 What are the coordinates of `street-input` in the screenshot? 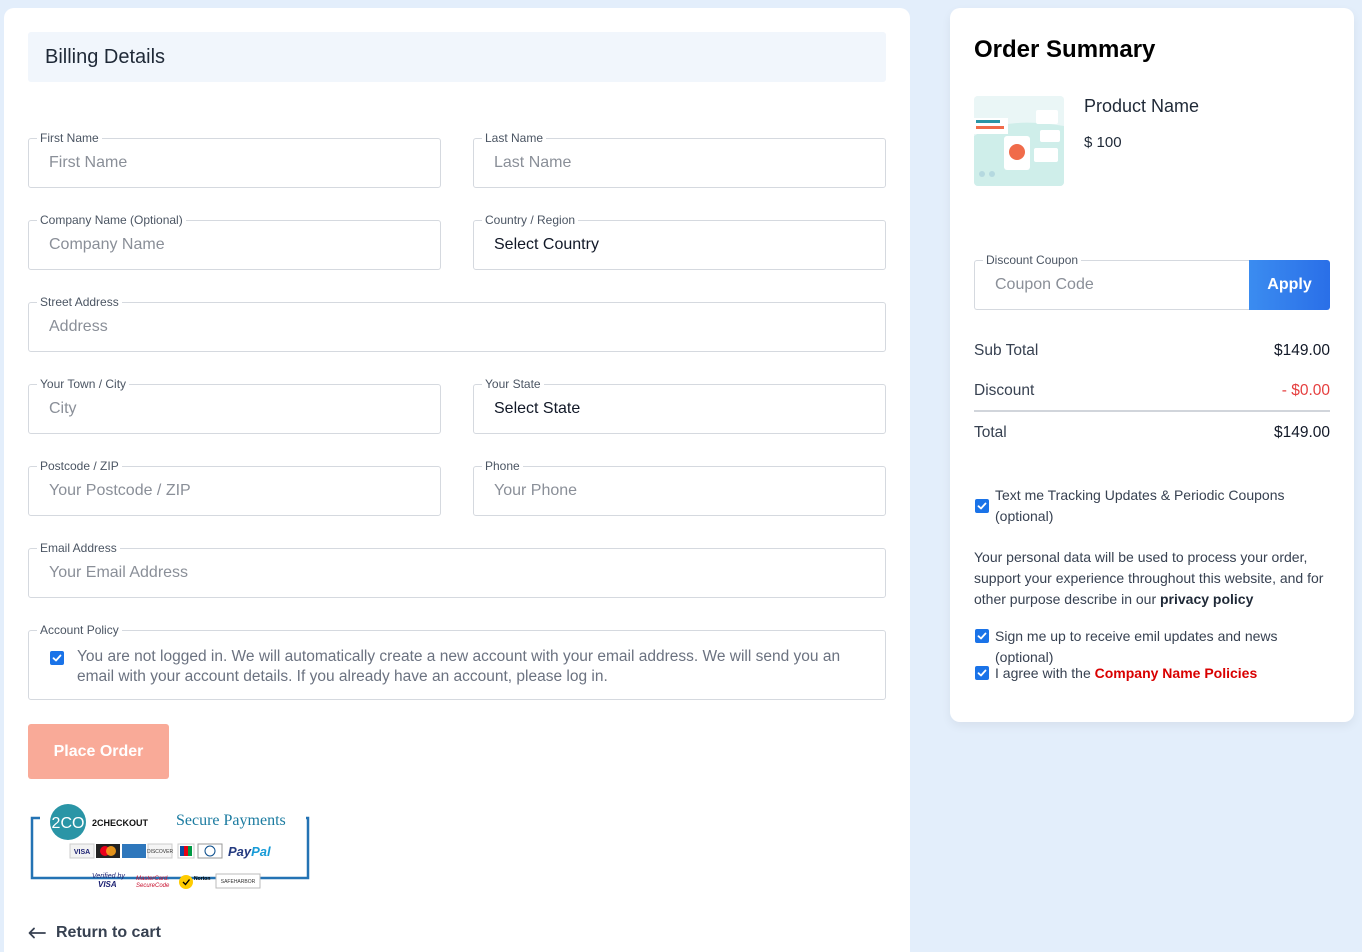 It's located at (457, 327).